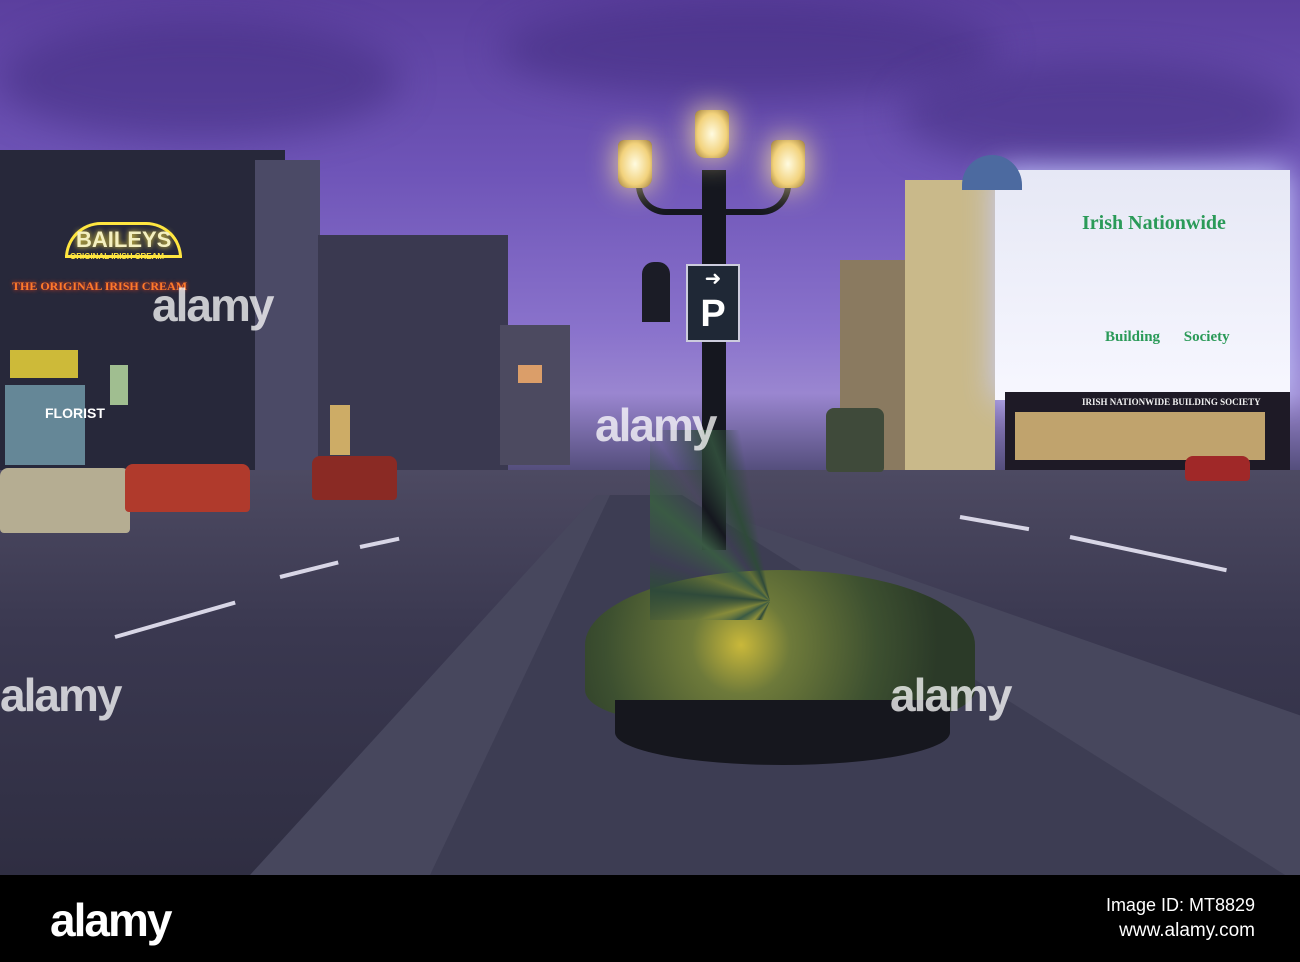 This screenshot has width=1300, height=962. I want to click on parking-letter: P, so click(713, 314).